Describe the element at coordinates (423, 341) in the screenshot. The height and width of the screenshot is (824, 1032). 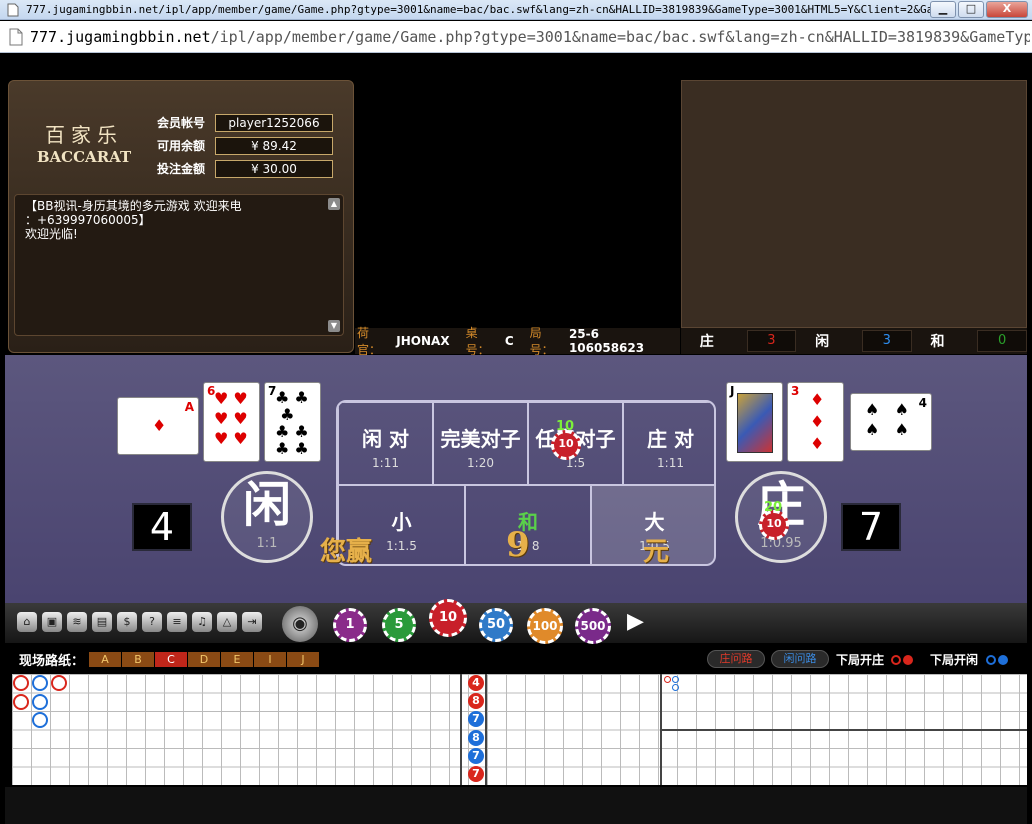
I see `dealer-value: JHONAX` at that location.